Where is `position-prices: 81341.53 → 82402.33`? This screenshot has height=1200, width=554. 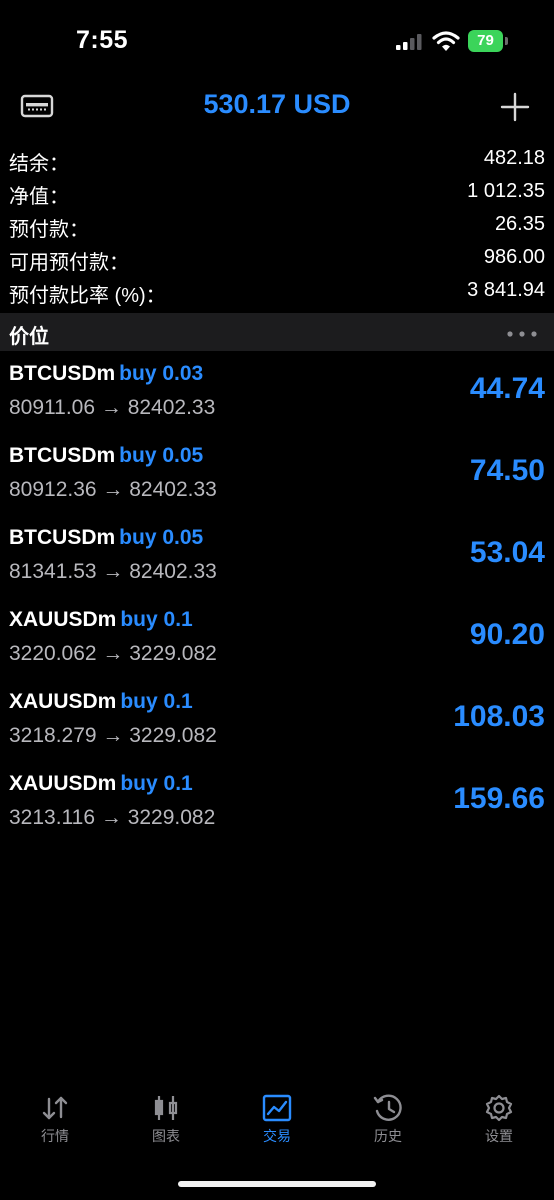 position-prices: 81341.53 → 82402.33 is located at coordinates (113, 571).